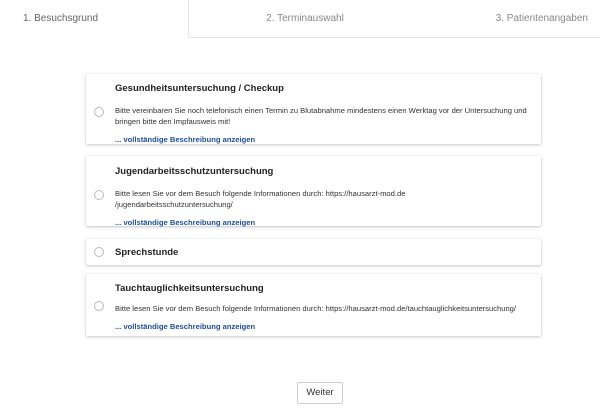  I want to click on reason-title: Jugendarbeitsschutzuntersuchung, so click(194, 171).